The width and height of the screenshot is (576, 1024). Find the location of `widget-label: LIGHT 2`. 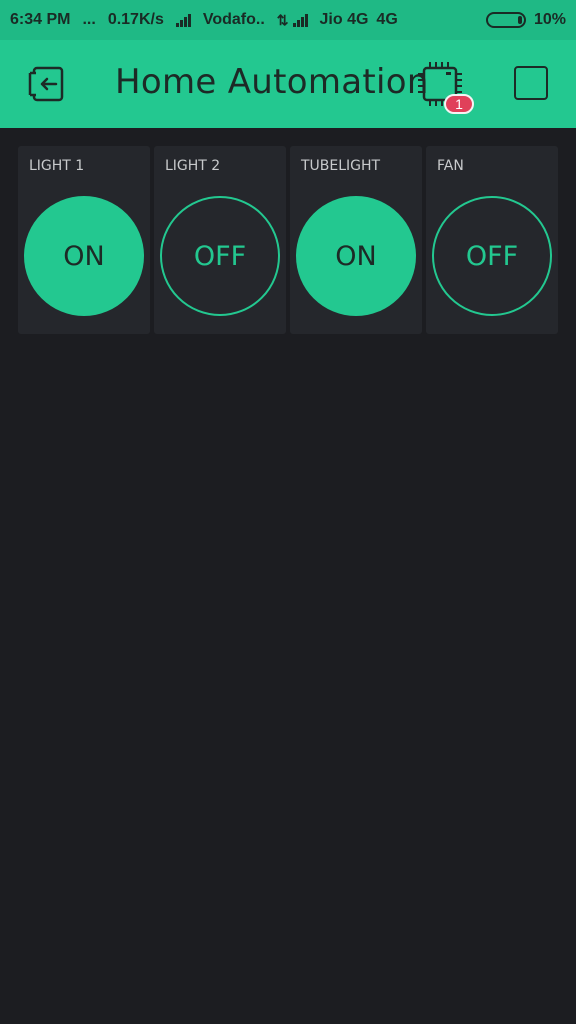

widget-label: LIGHT 2 is located at coordinates (193, 166).